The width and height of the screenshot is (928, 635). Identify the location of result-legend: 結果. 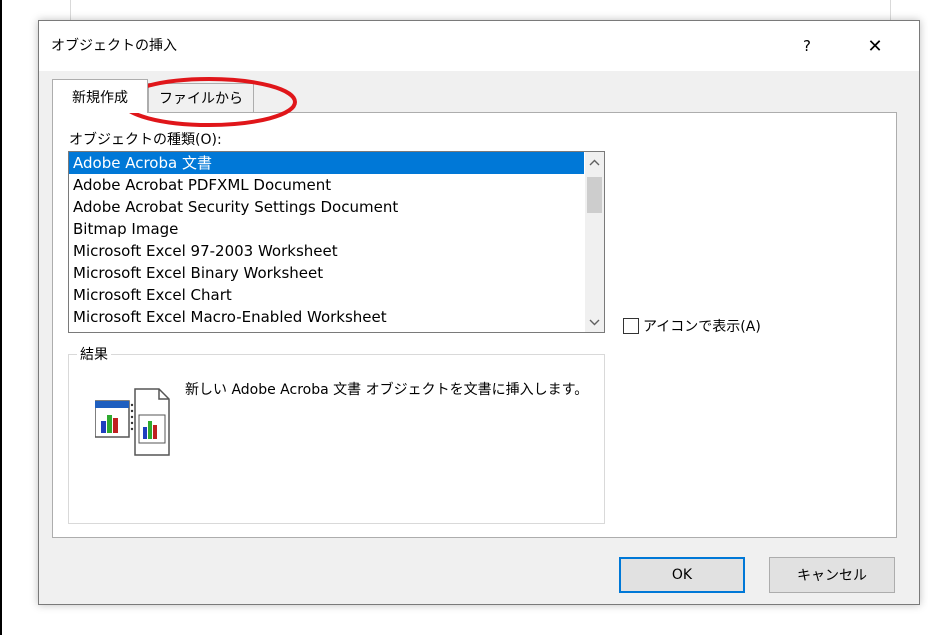
(94, 354).